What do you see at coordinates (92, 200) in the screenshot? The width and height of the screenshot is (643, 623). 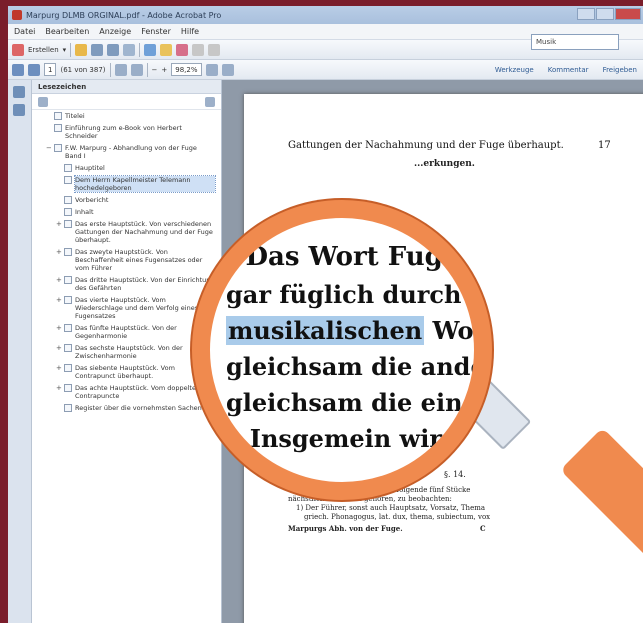 I see `bookmark-label: Vorbericht` at bounding box center [92, 200].